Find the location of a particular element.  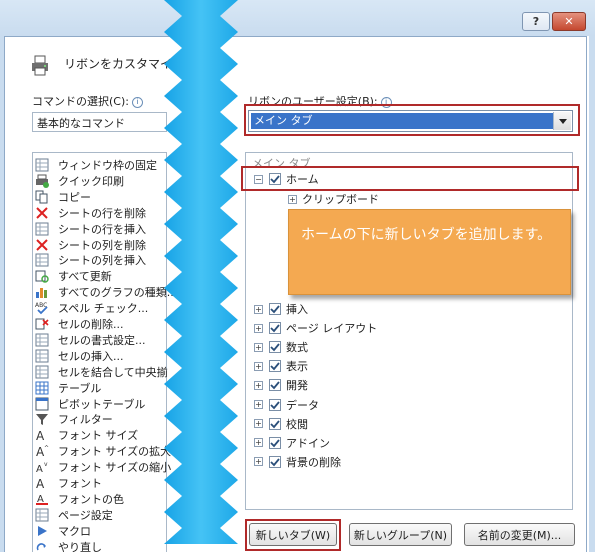

command-list-item-label: フィルター is located at coordinates (85, 420).